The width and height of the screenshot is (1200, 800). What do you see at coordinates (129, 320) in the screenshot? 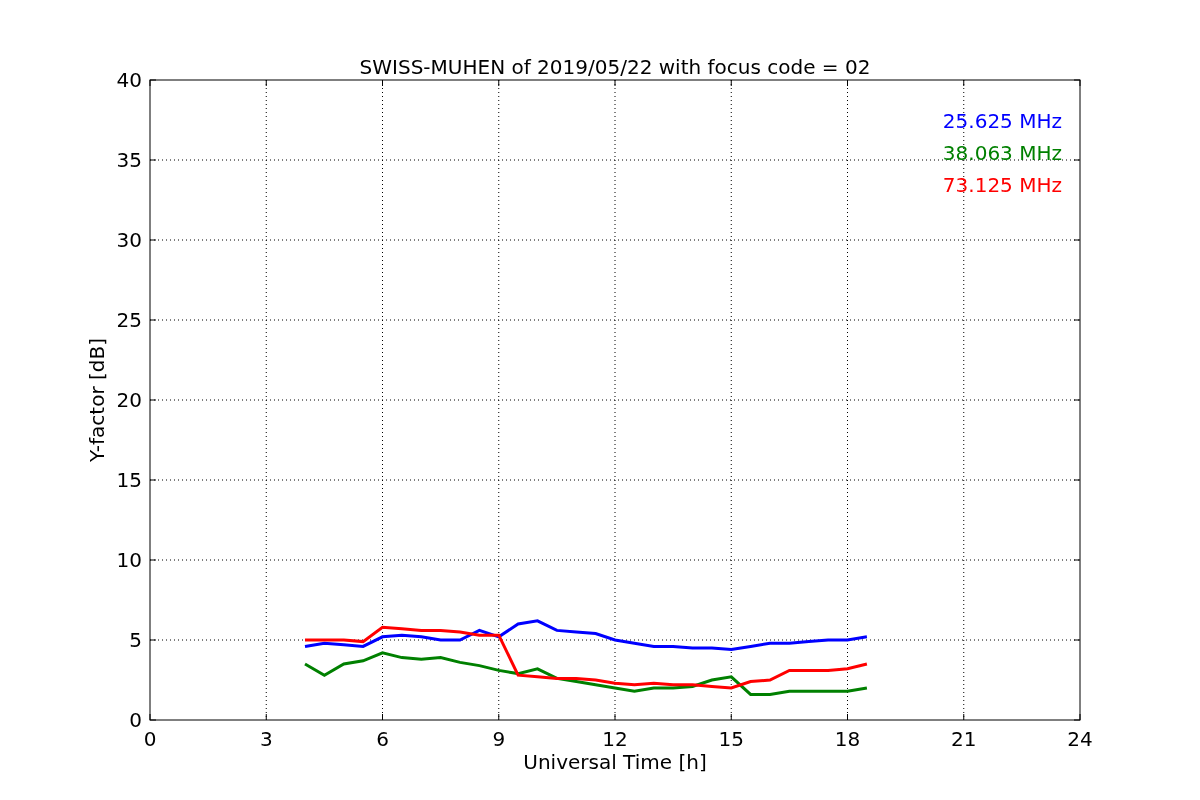
I see `y-tick-label: 25` at bounding box center [129, 320].